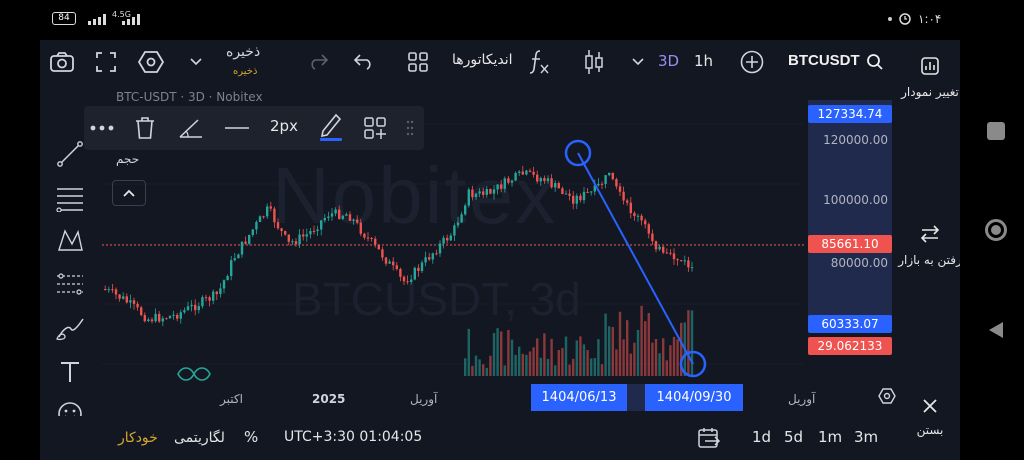 This screenshot has width=1024, height=460. What do you see at coordinates (243, 52) in the screenshot?
I see `save-button: ذخیره` at bounding box center [243, 52].